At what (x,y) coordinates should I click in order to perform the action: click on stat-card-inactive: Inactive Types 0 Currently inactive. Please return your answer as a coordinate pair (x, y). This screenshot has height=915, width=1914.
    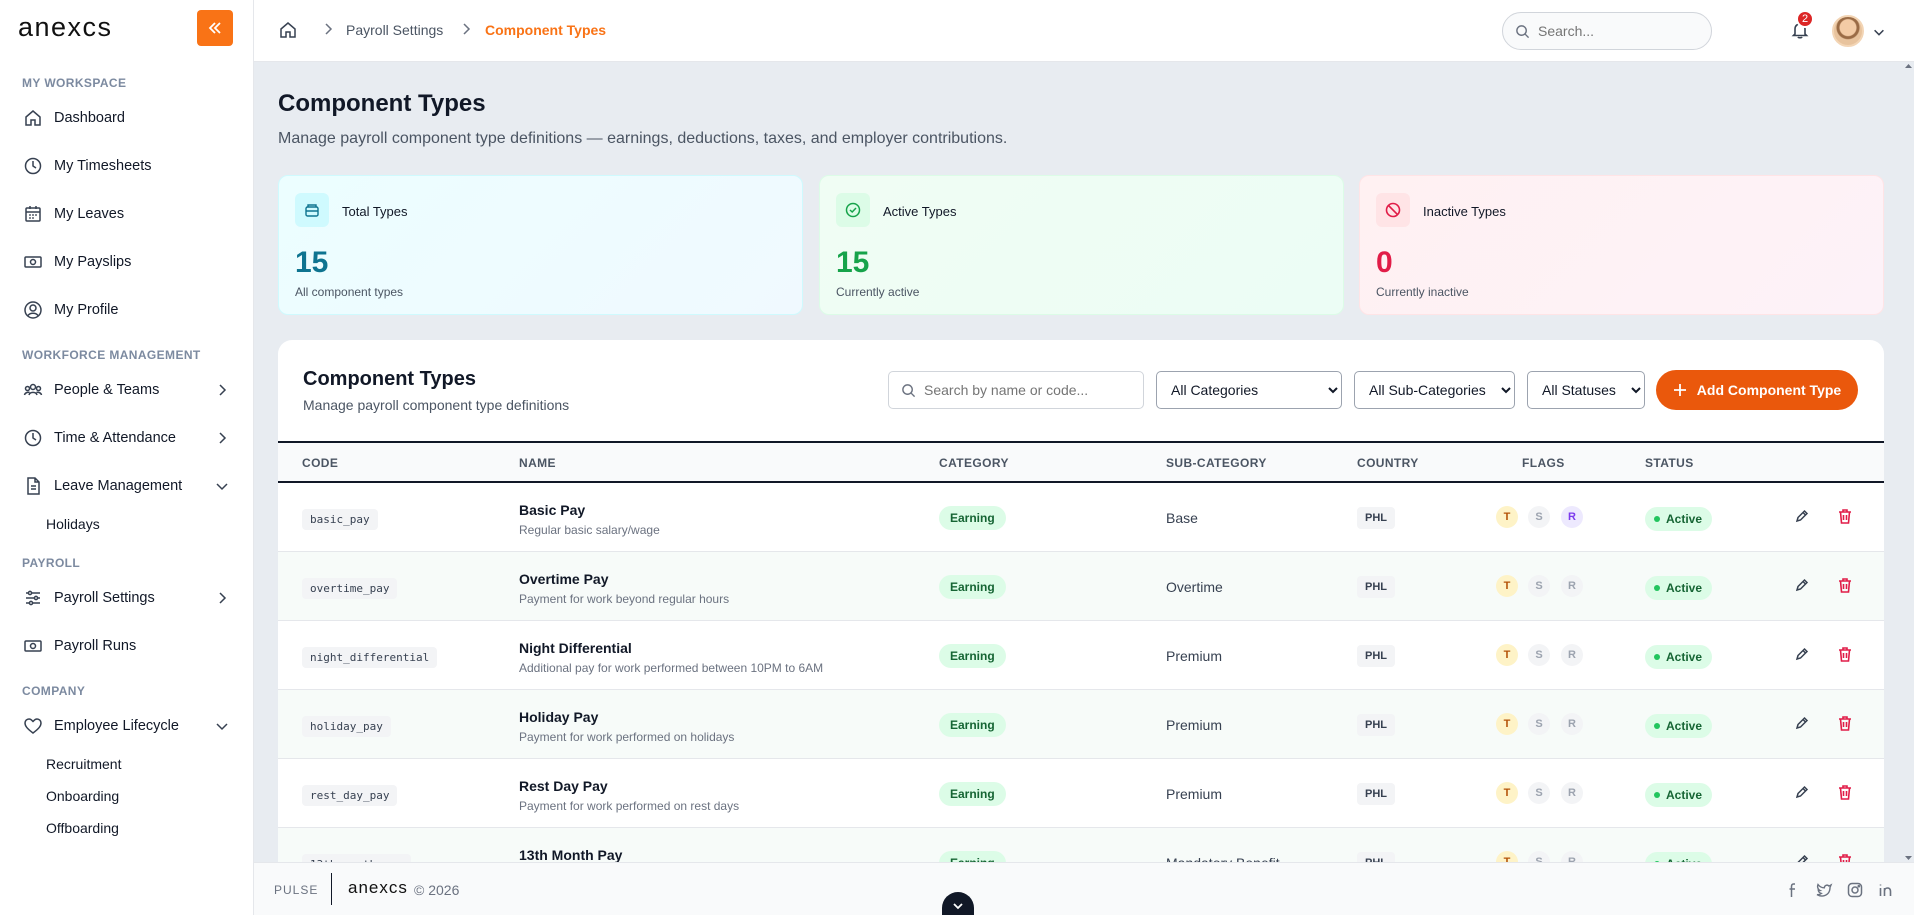
    Looking at the image, I should click on (1621, 245).